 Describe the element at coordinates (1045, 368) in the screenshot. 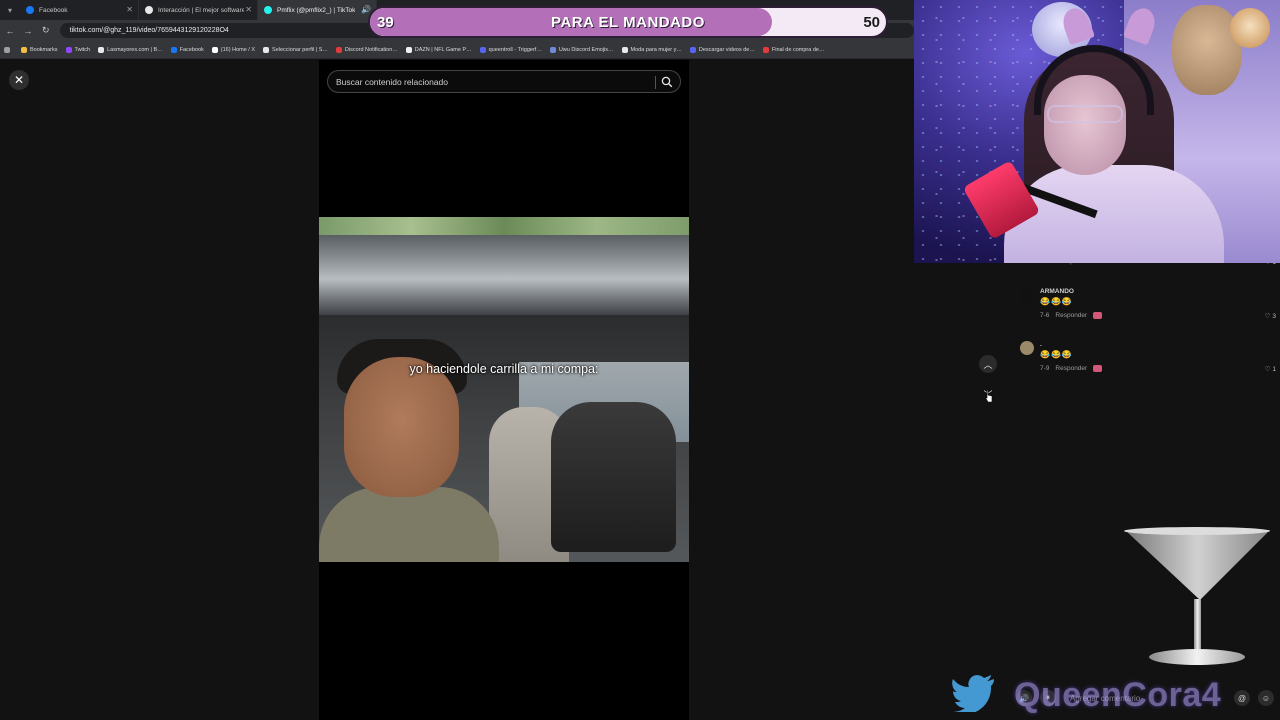

I see `comment-date: 7-9` at that location.